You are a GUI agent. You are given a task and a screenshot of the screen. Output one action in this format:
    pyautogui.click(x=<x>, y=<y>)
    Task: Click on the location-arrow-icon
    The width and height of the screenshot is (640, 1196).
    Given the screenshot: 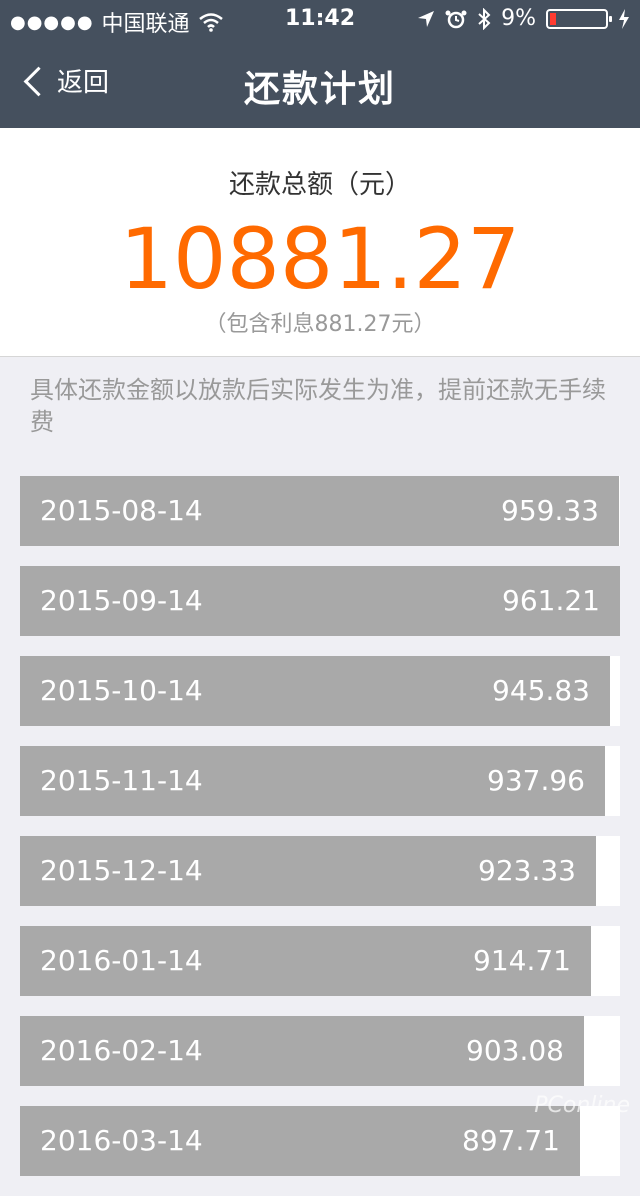 What is the action you would take?
    pyautogui.click(x=426, y=19)
    